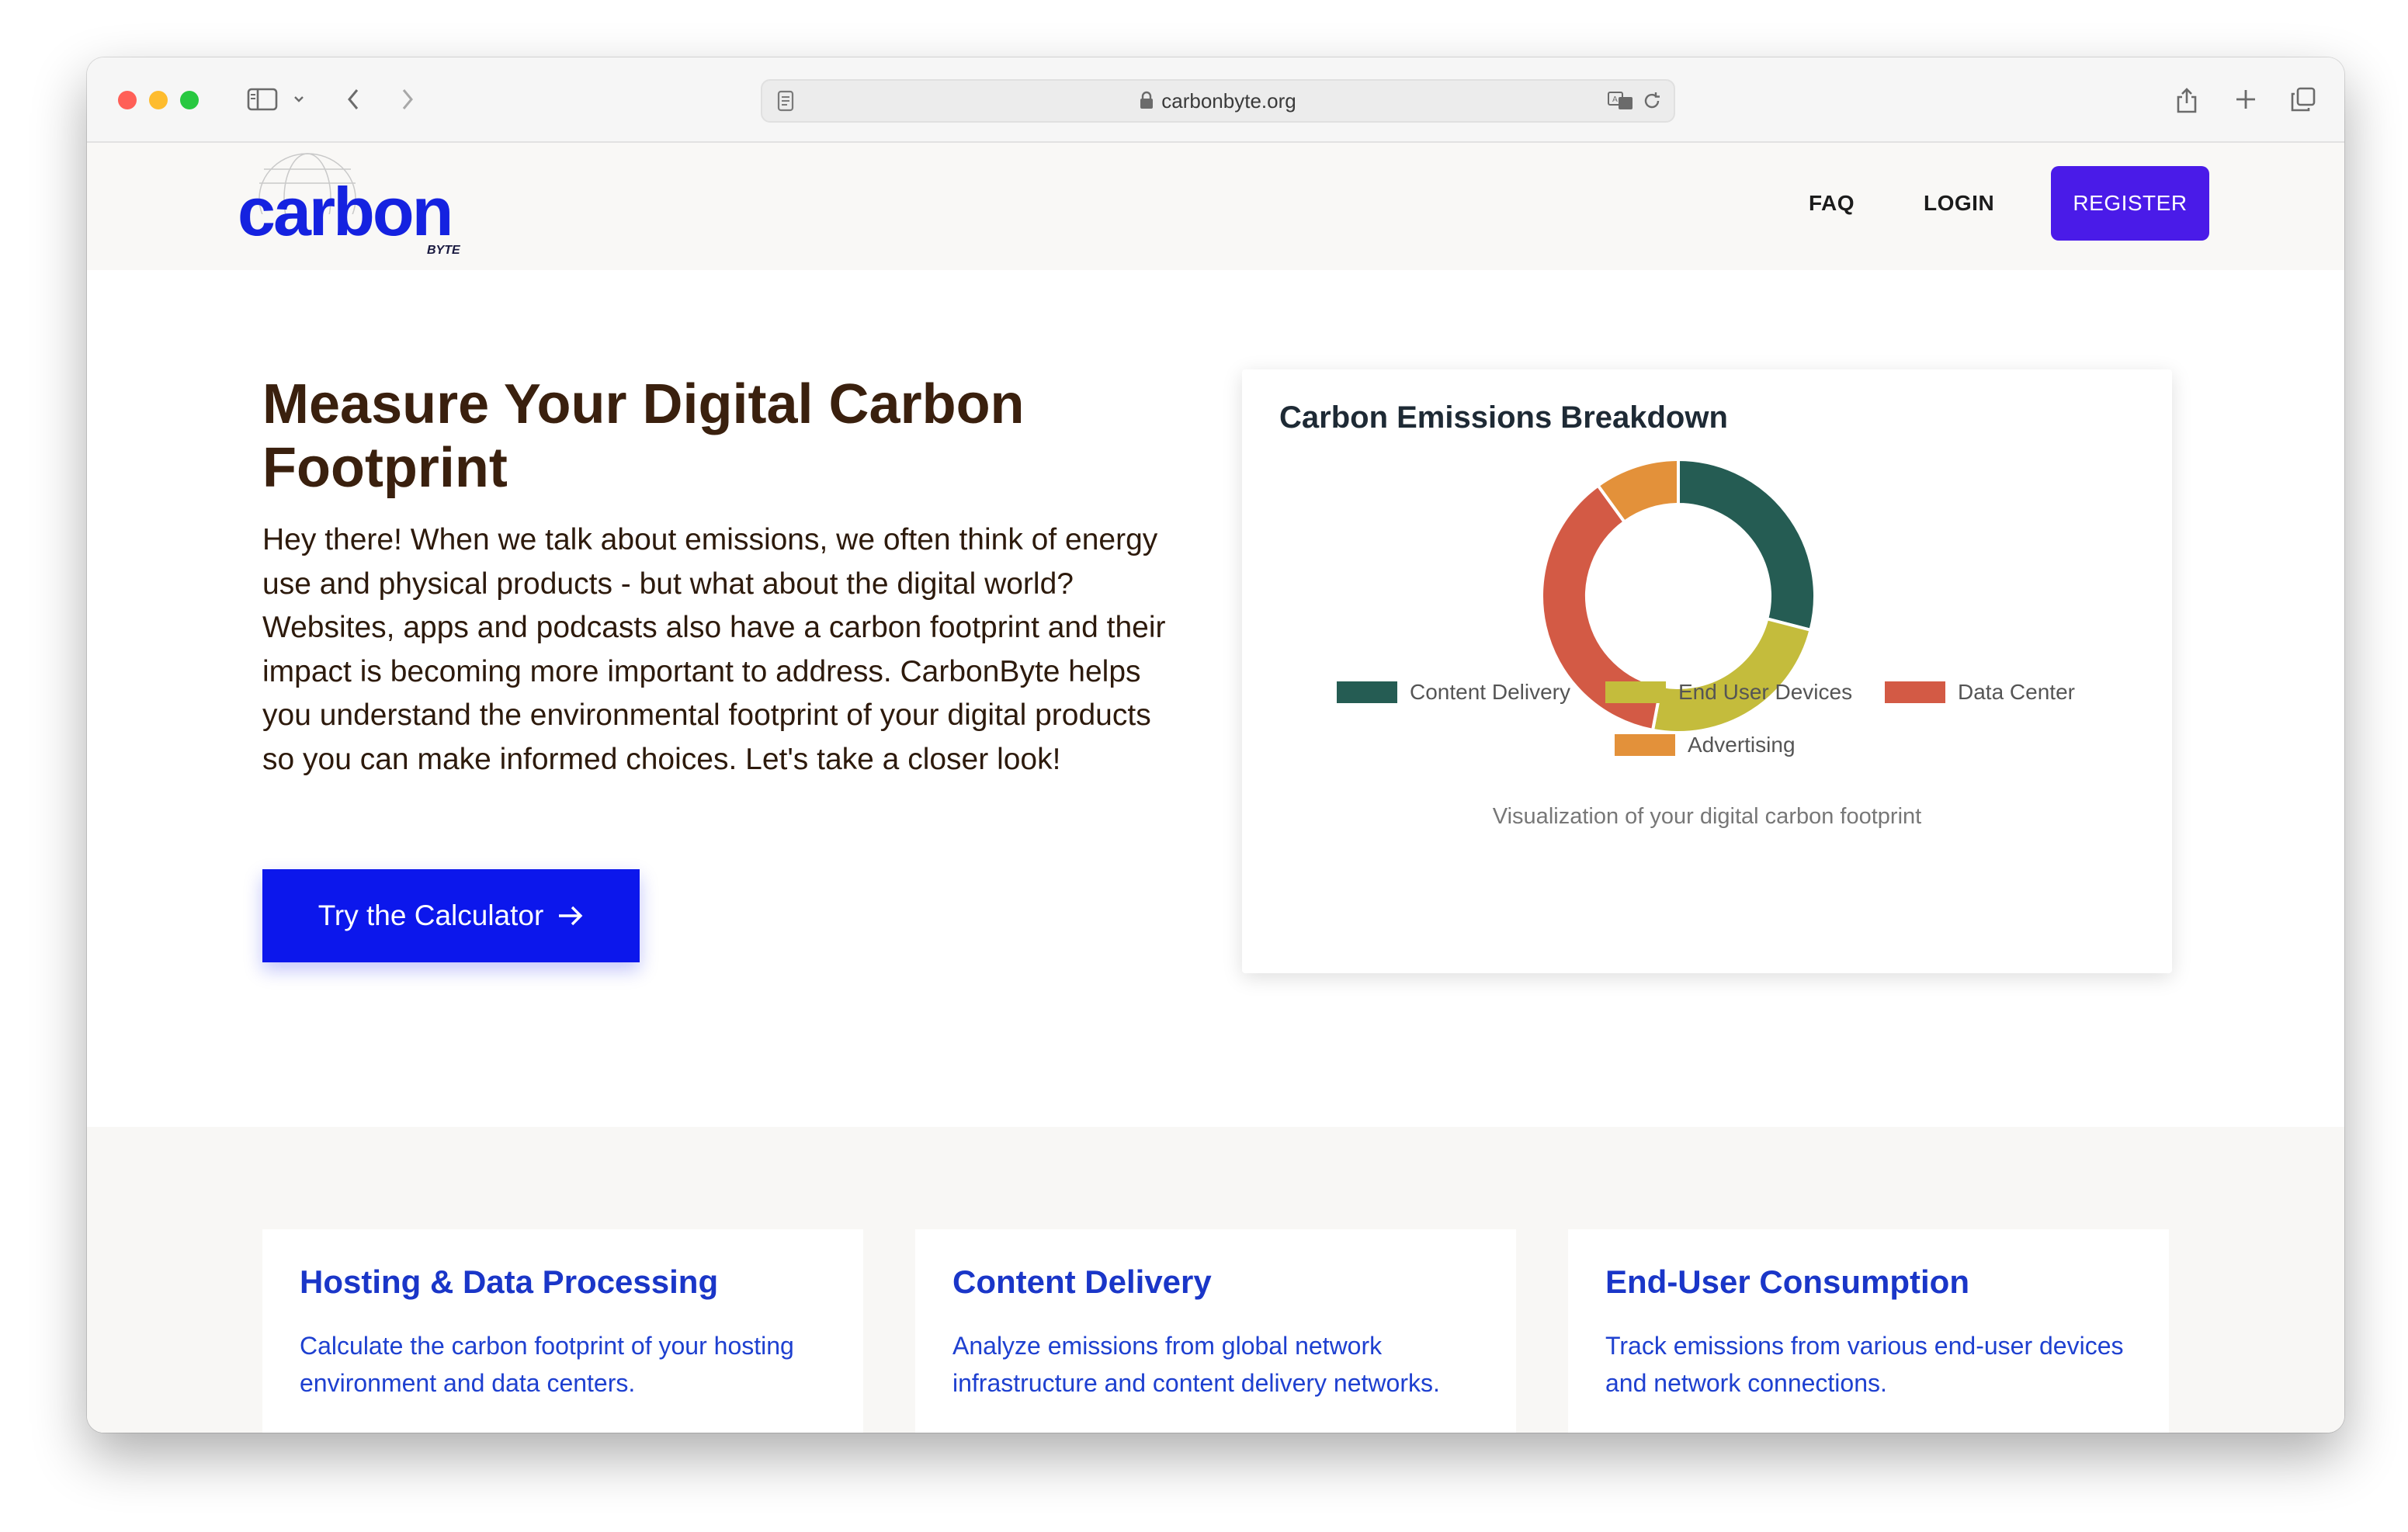 Image resolution: width=2408 pixels, height=1532 pixels. I want to click on hero-title: Measure Your Digital Carbon Footprint, so click(644, 436).